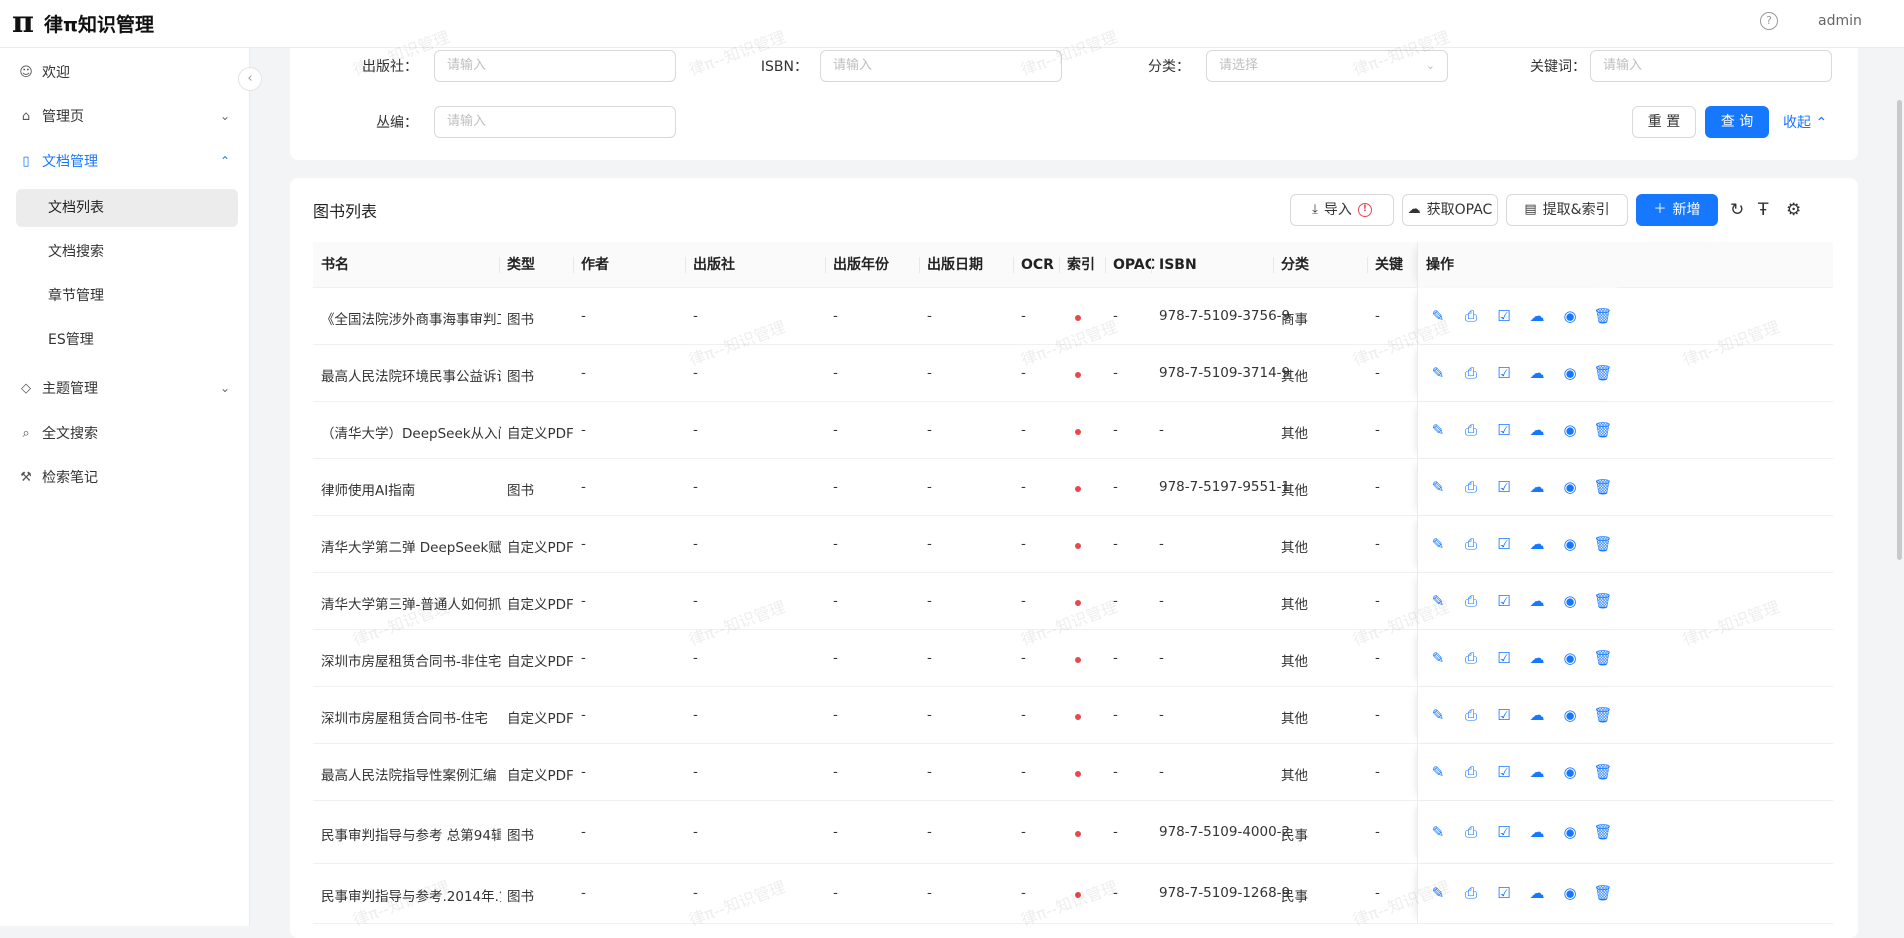 The height and width of the screenshot is (938, 1904). Describe the element at coordinates (83, 23) in the screenshot. I see `logo: π 律π知识管理` at that location.